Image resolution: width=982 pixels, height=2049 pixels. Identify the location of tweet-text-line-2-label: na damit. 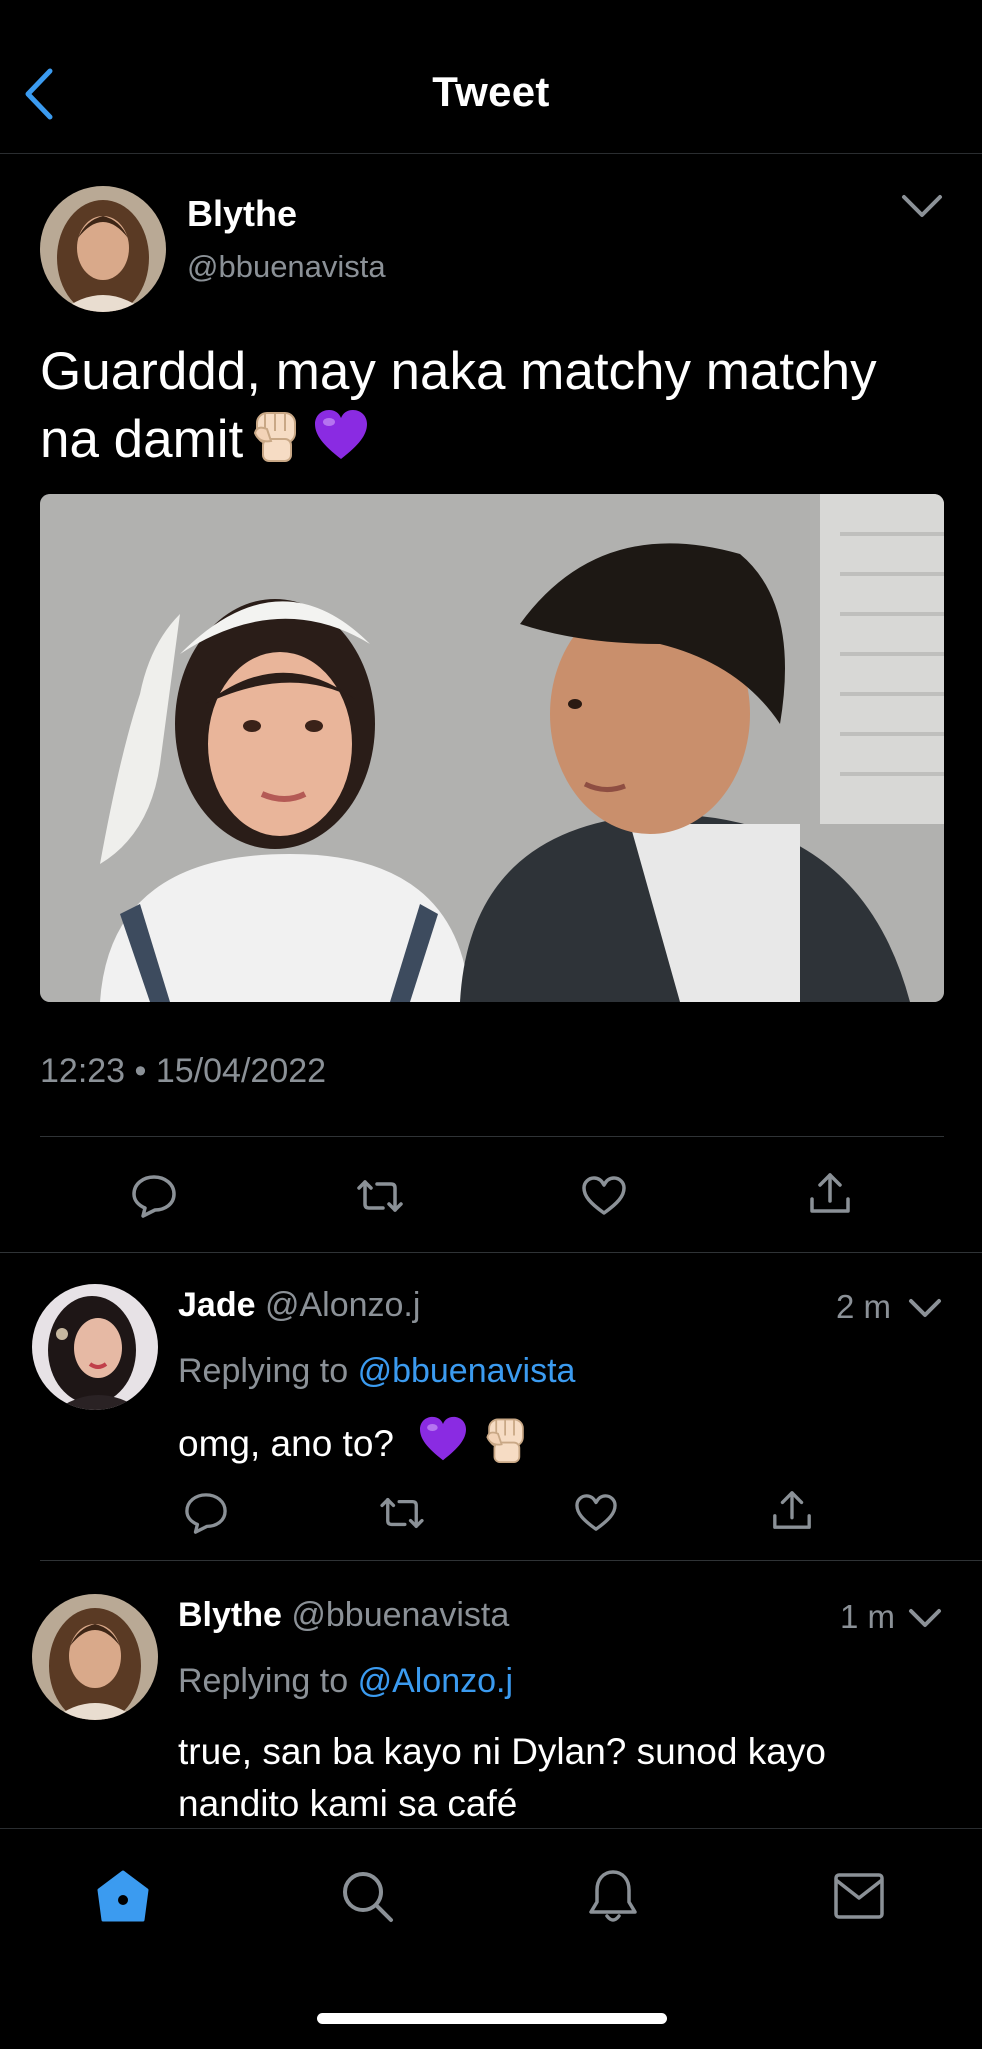
(142, 439).